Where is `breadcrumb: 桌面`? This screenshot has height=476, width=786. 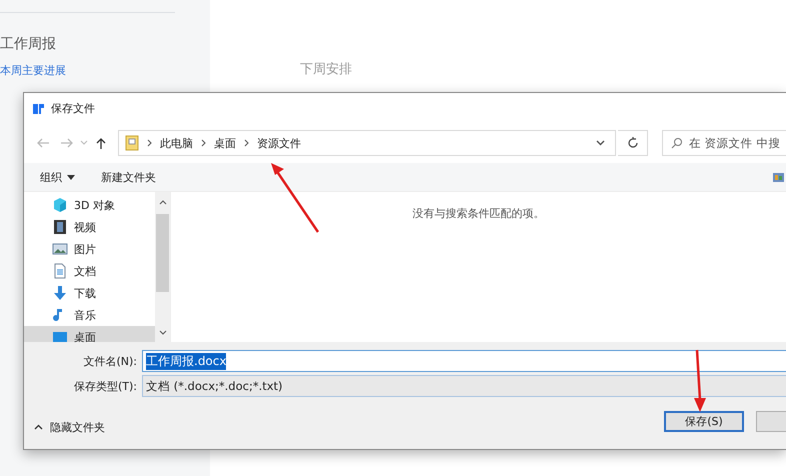
breadcrumb: 桌面 is located at coordinates (225, 143).